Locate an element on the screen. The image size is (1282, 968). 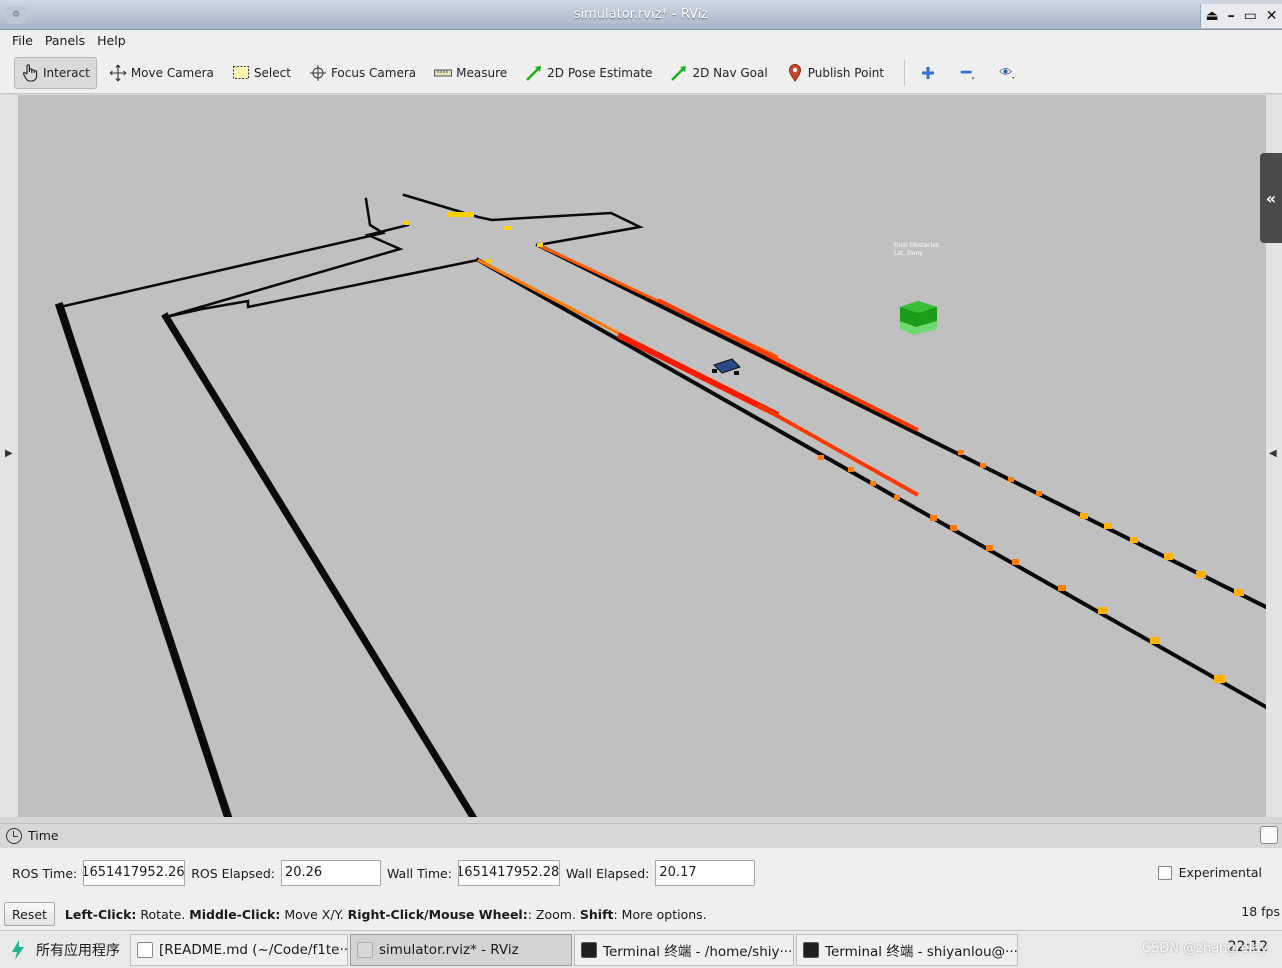
ros-time-field: 1651417952.26 is located at coordinates (134, 873).